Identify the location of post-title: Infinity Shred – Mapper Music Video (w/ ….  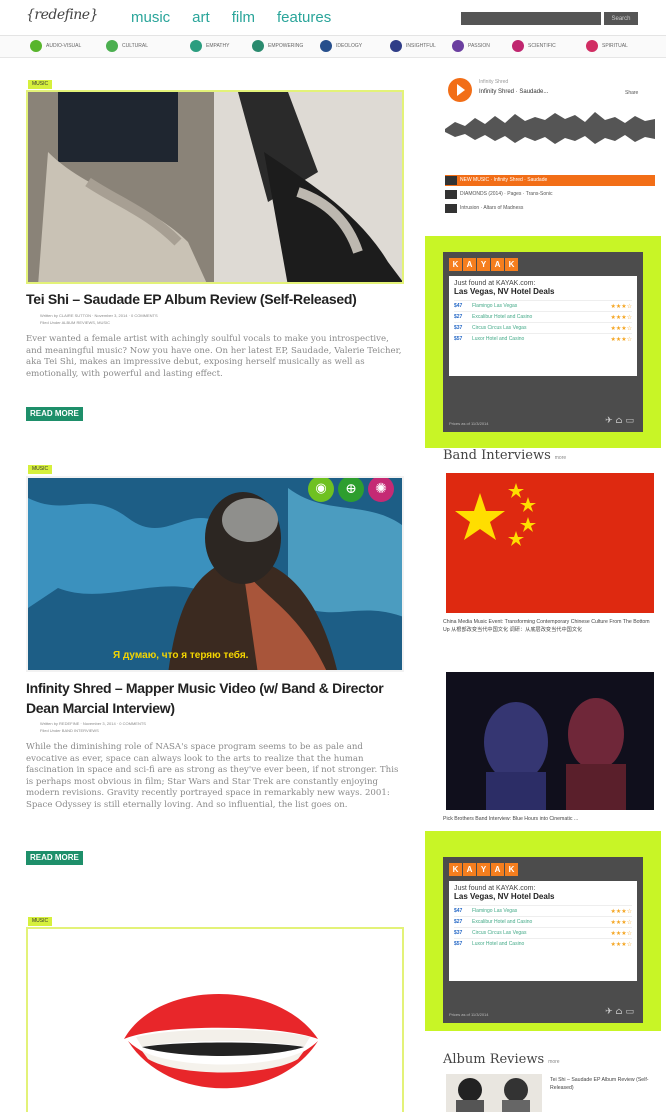
(206, 698).